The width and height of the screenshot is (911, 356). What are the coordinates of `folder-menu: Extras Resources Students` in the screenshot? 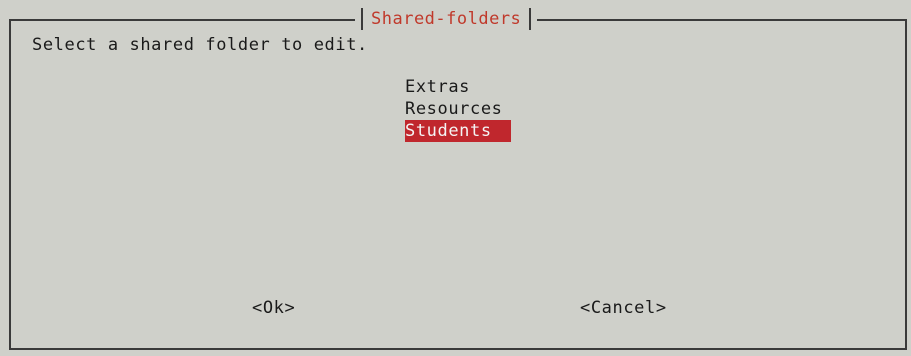 It's located at (458, 109).